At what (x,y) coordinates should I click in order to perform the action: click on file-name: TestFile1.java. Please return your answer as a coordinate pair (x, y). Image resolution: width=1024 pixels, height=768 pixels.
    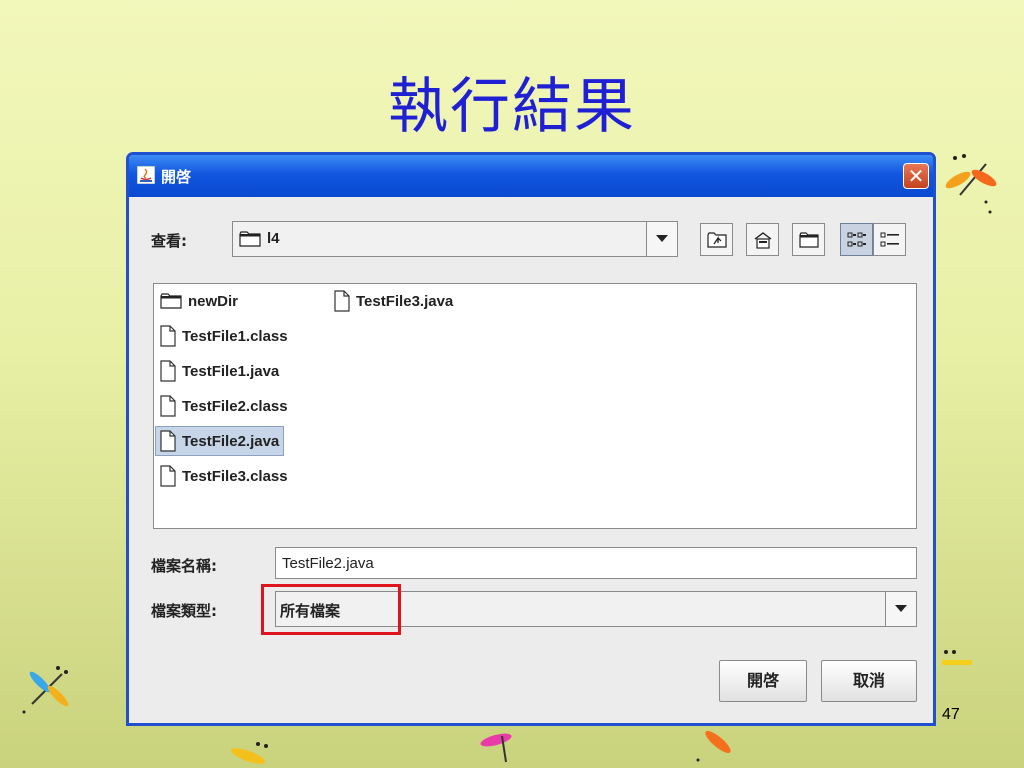
    Looking at the image, I should click on (231, 371).